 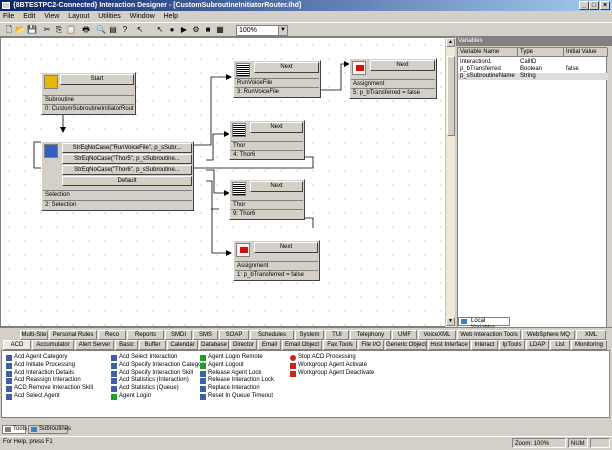 I want to click on list-item: Workgroup Agent Activate, so click(x=331, y=366).